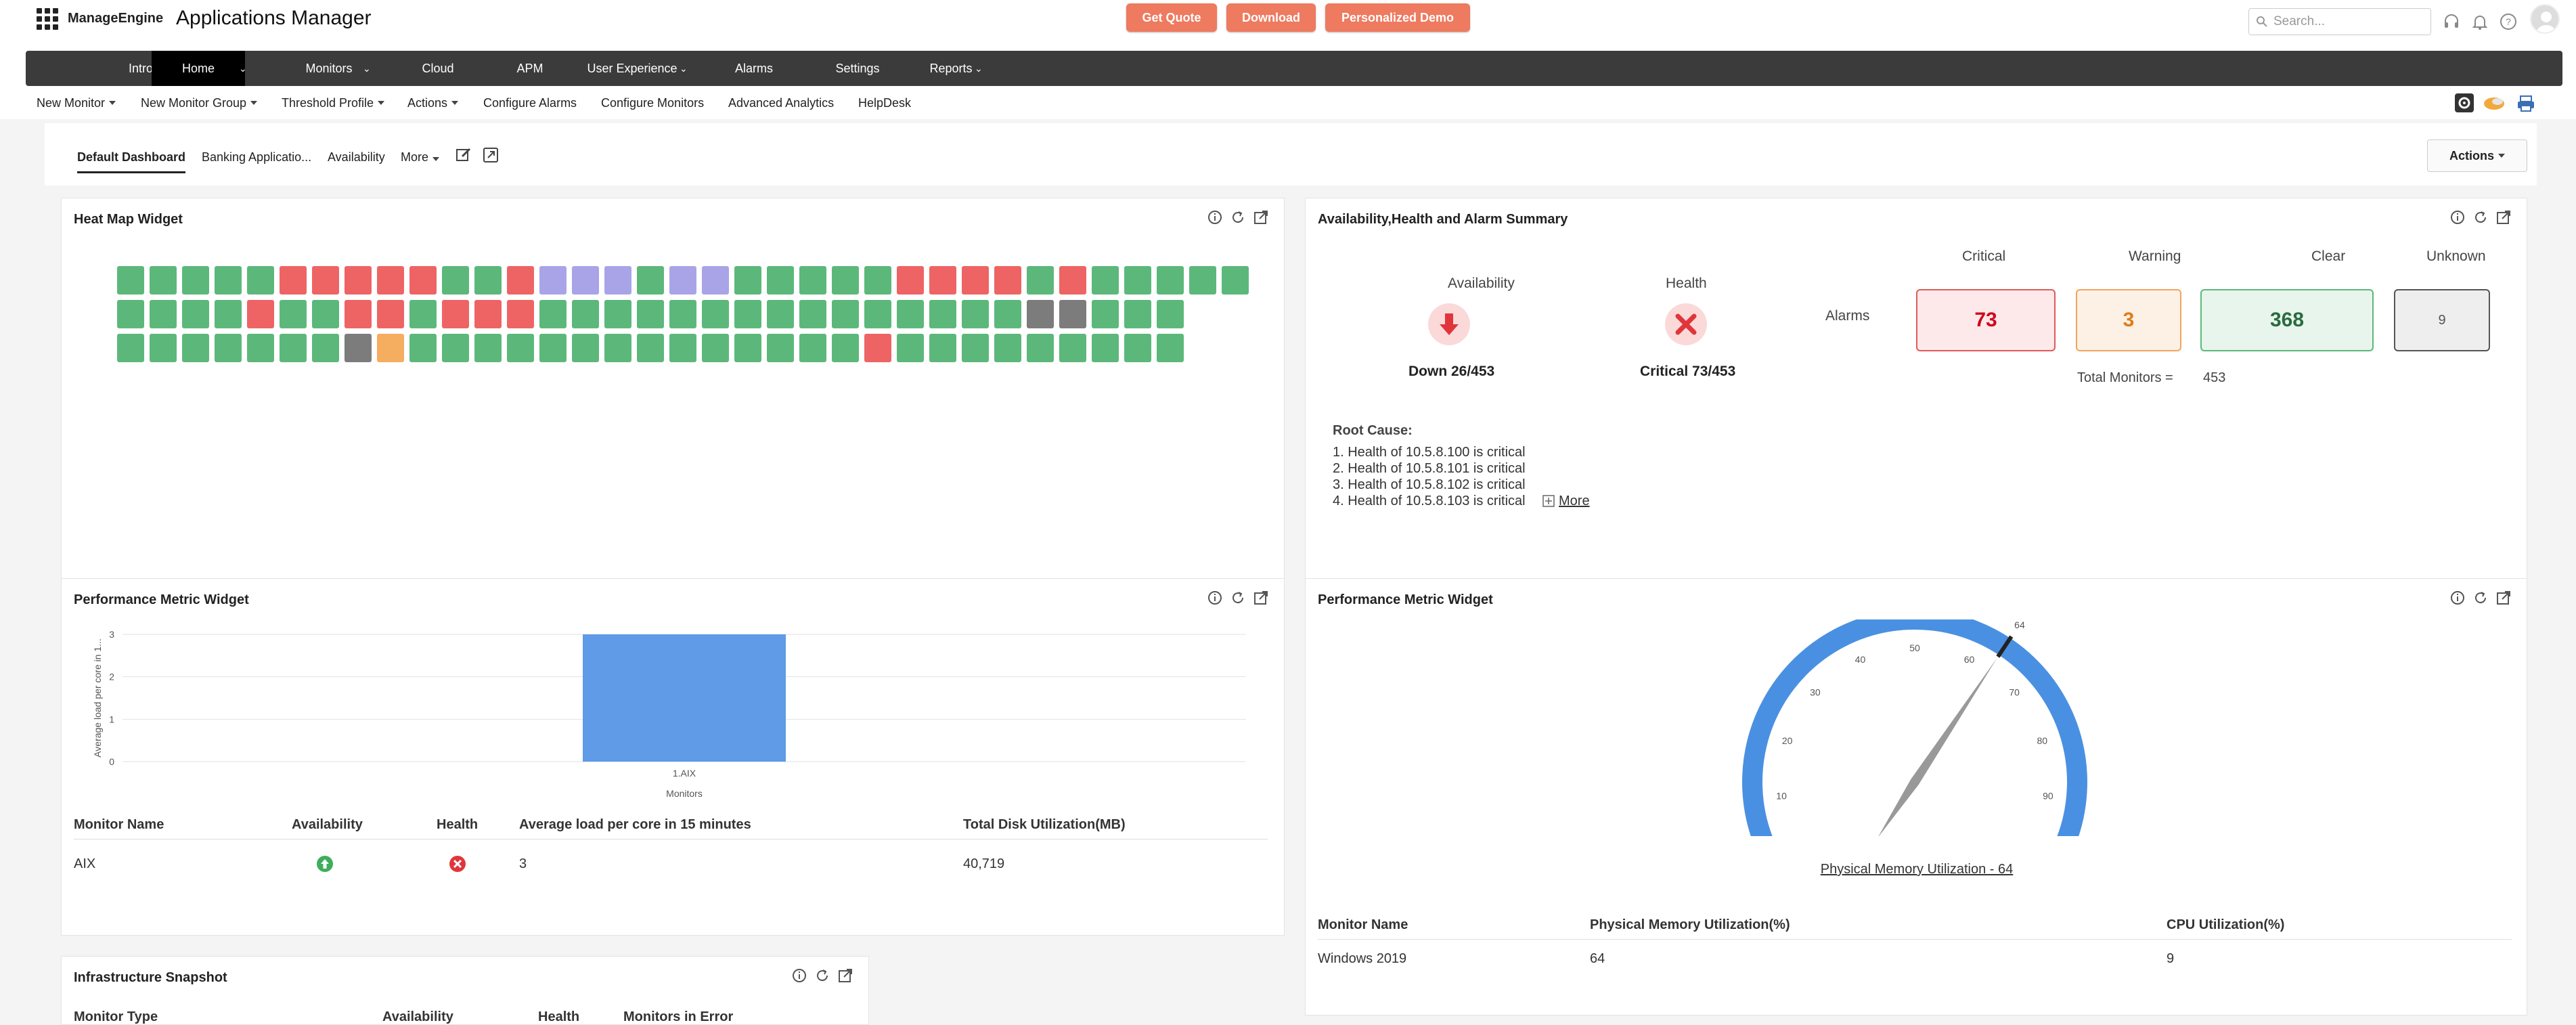  Describe the element at coordinates (131, 161) in the screenshot. I see `tab-default-dashboard: Default Dashboard` at that location.